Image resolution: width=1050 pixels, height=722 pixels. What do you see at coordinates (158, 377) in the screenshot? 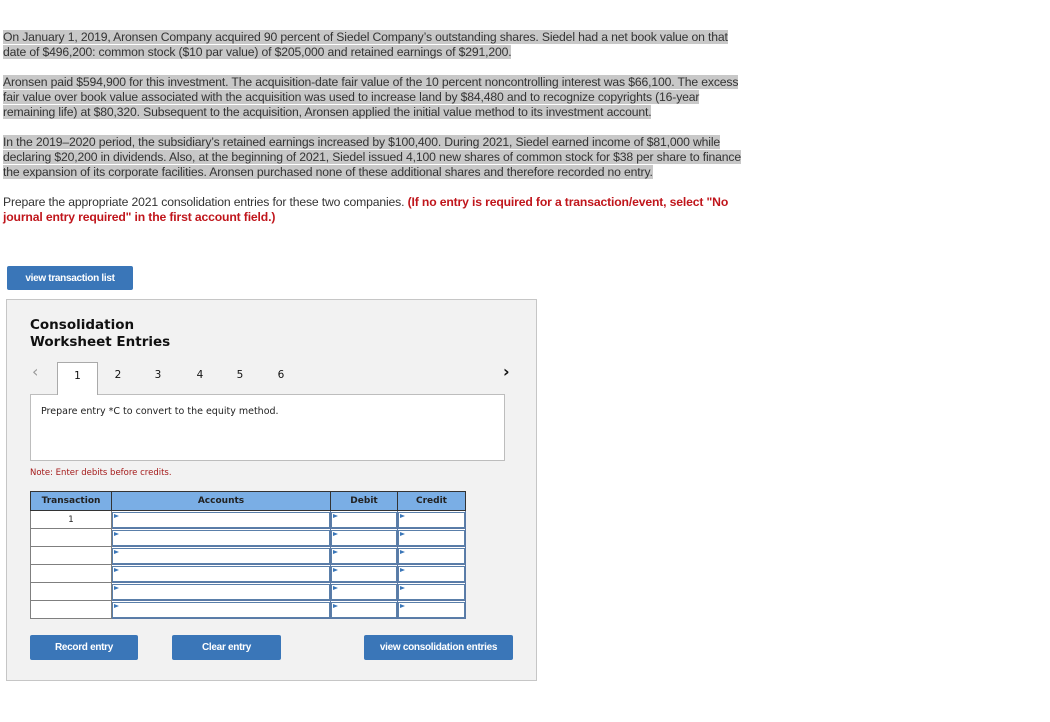
I see `tab-3: 3` at bounding box center [158, 377].